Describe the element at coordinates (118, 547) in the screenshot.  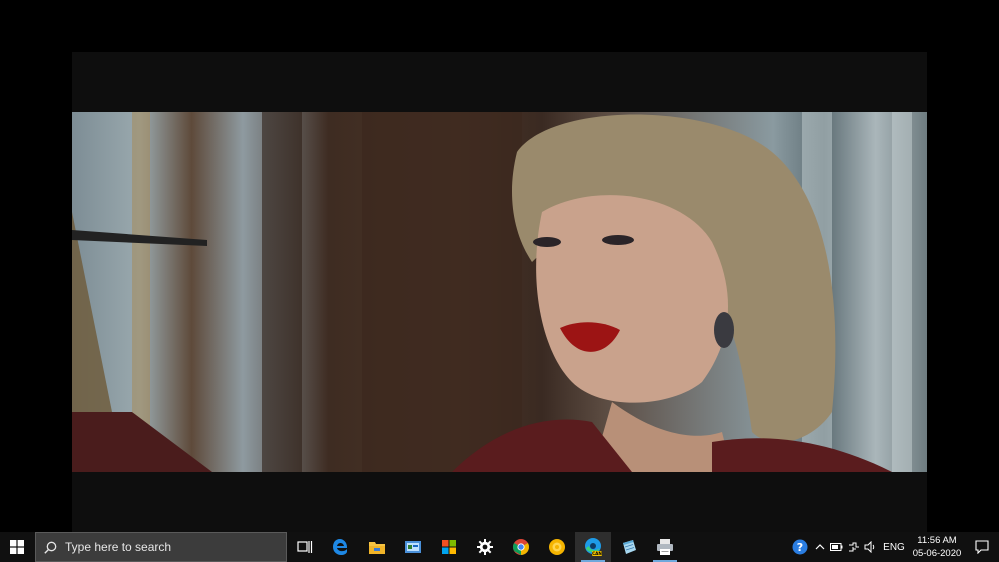
I see `search-placeholder: Type here to search` at that location.